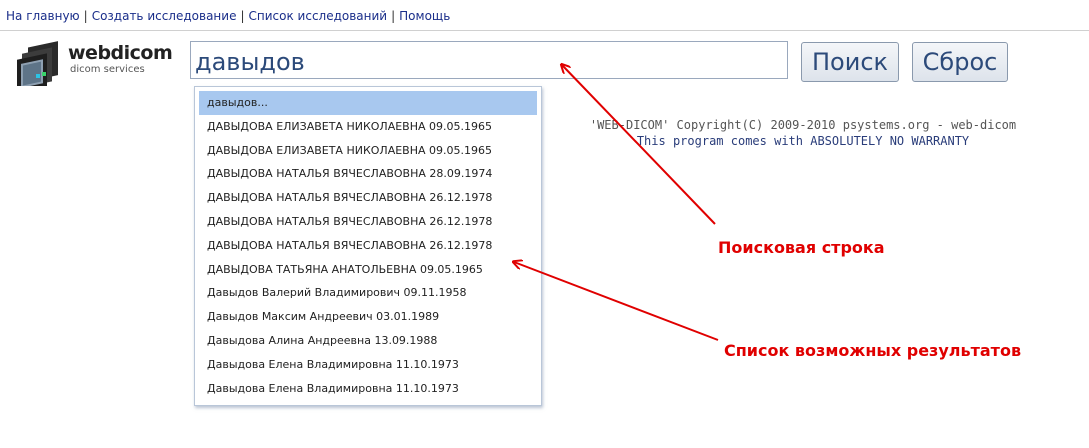  Describe the element at coordinates (616, 301) in the screenshot. I see `results-list-arrow` at that location.